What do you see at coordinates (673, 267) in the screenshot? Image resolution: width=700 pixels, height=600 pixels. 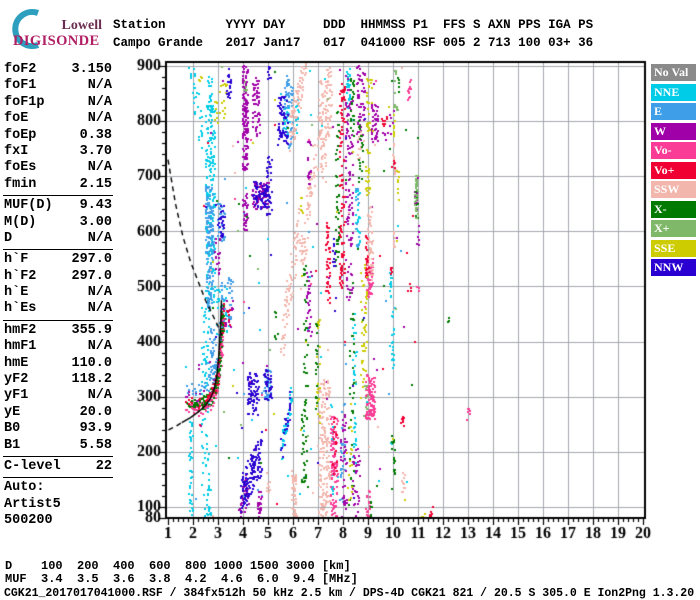 I see `legend-item-nnw: NNW` at bounding box center [673, 267].